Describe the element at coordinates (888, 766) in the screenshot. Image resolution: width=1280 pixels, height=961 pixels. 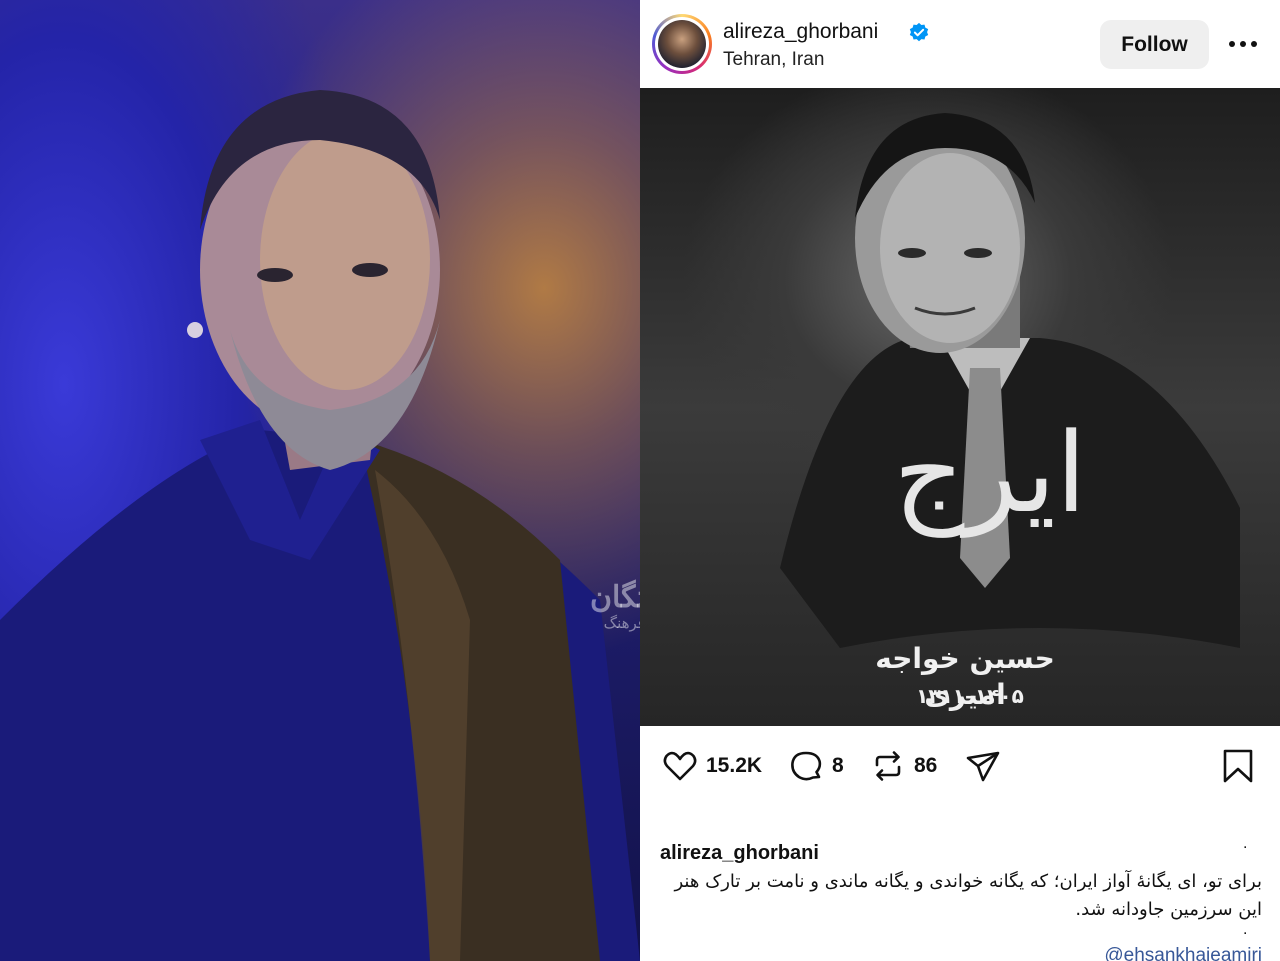
I see `repost-icon` at that location.